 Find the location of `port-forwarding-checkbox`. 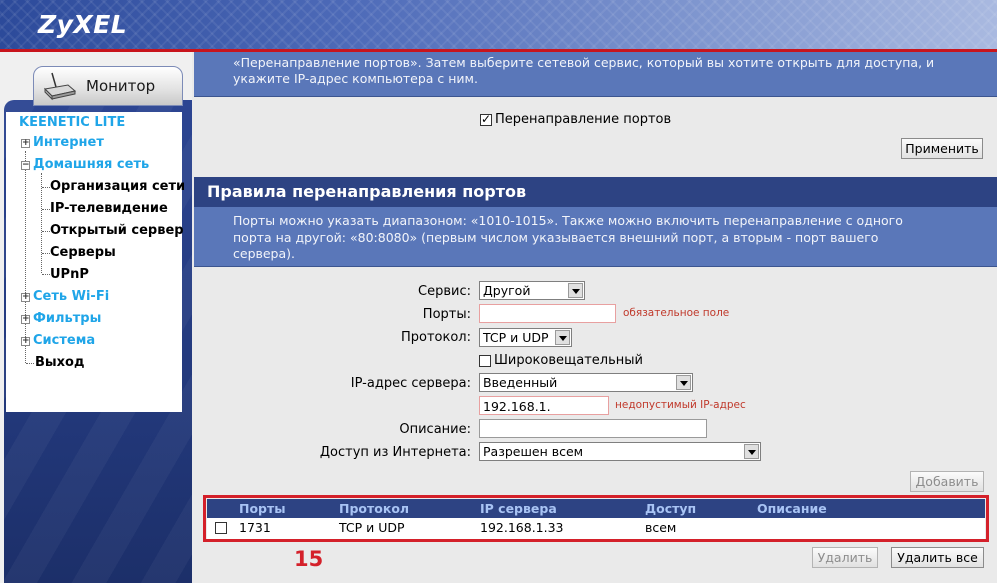

port-forwarding-checkbox is located at coordinates (486, 119).